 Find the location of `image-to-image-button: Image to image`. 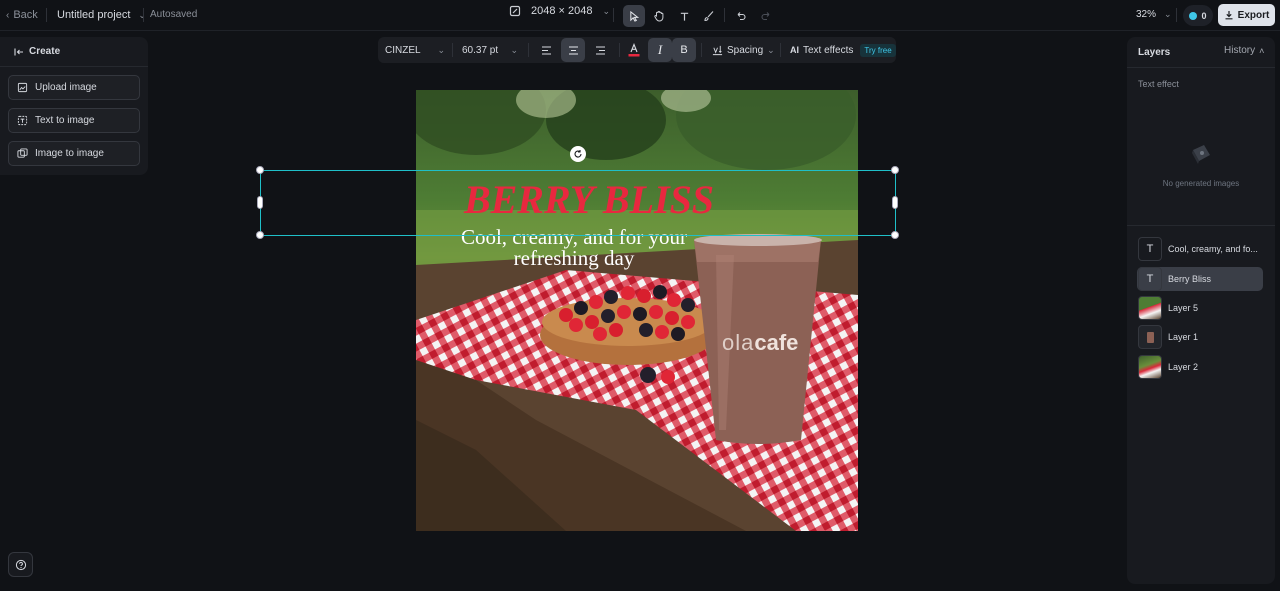

image-to-image-button: Image to image is located at coordinates (74, 153).